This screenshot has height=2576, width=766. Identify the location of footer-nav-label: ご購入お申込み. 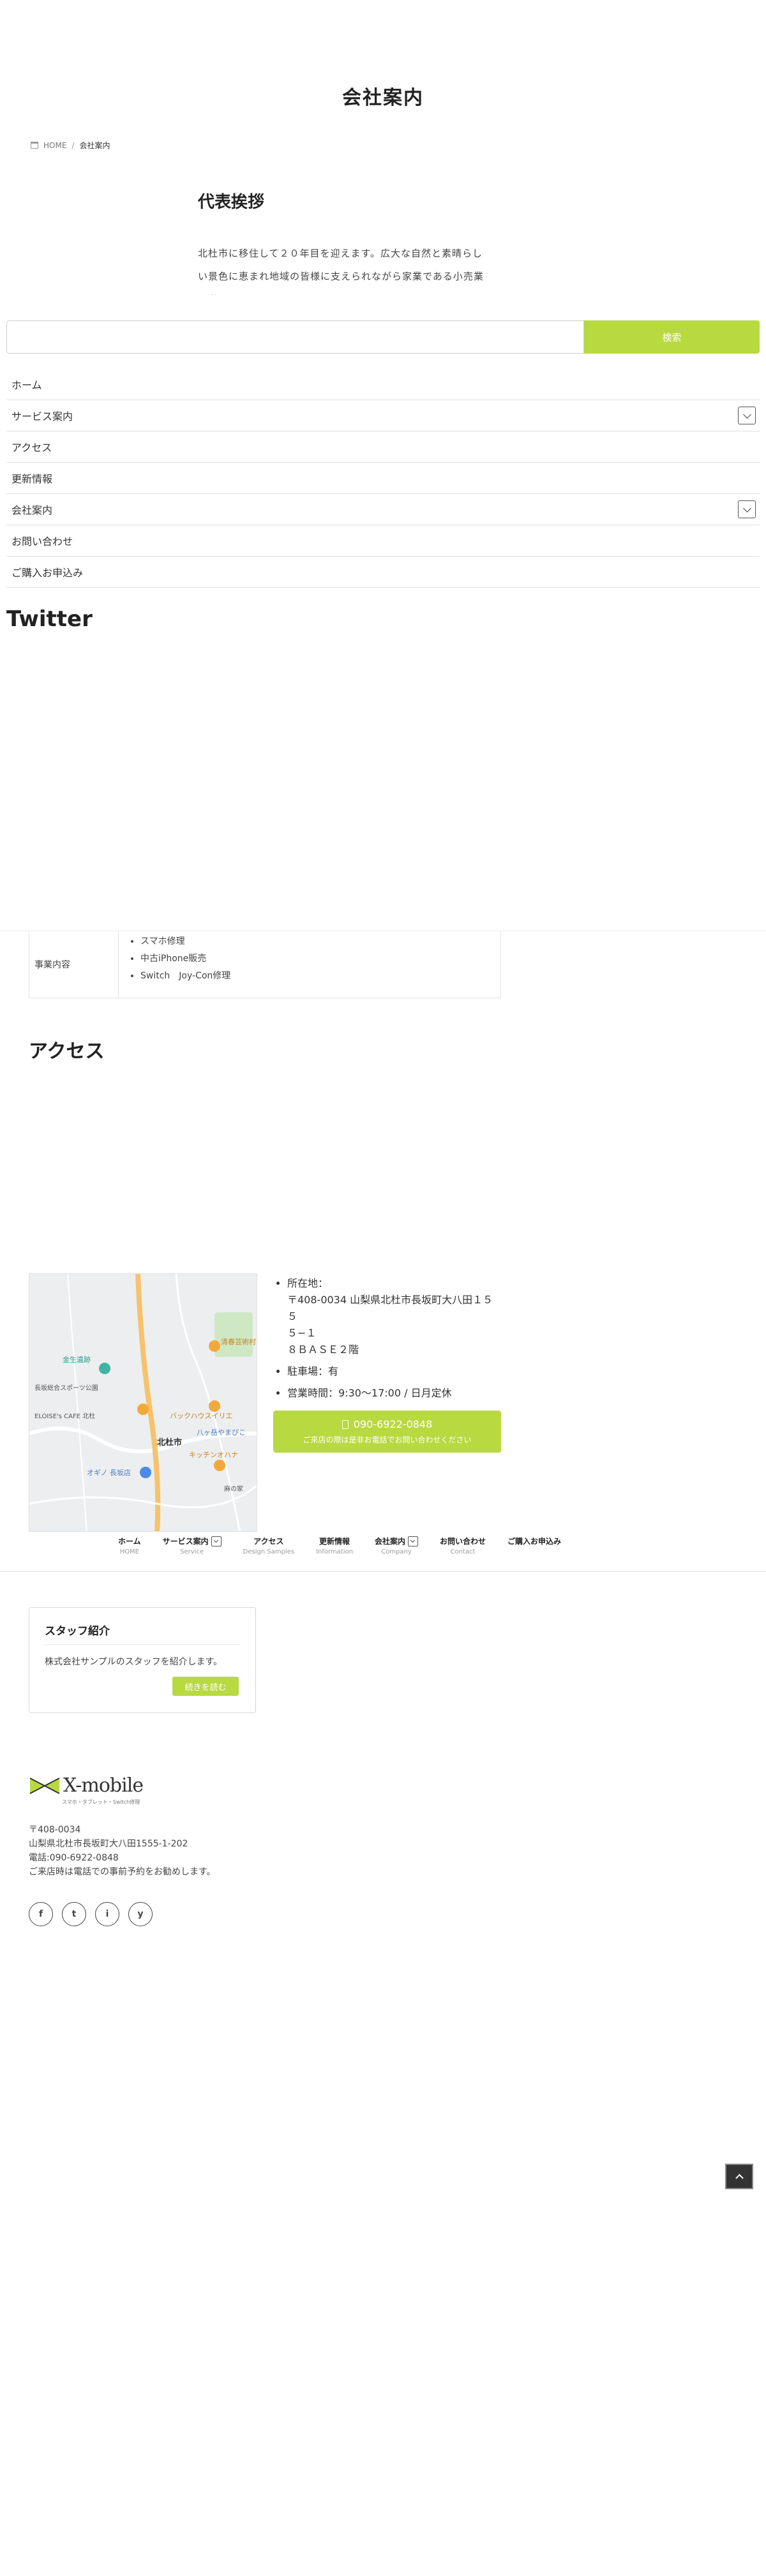
(534, 1541).